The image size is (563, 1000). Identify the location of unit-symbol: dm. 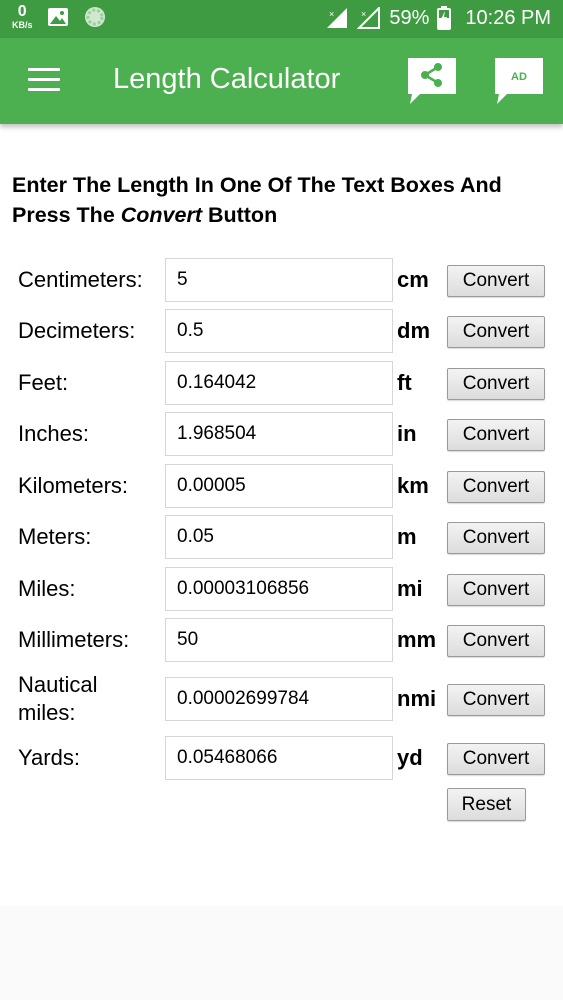
(413, 330).